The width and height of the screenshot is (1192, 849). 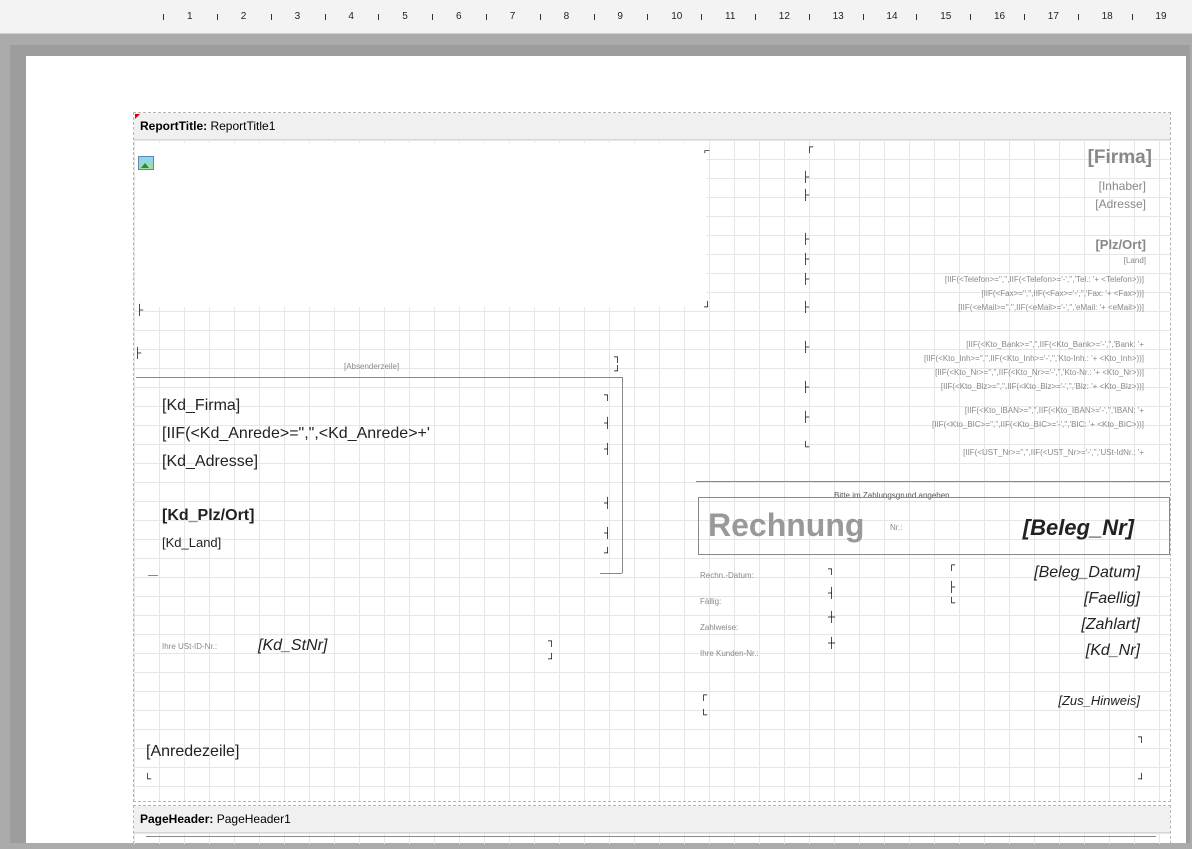 What do you see at coordinates (1161, 16) in the screenshot?
I see `ruler-number: 19` at bounding box center [1161, 16].